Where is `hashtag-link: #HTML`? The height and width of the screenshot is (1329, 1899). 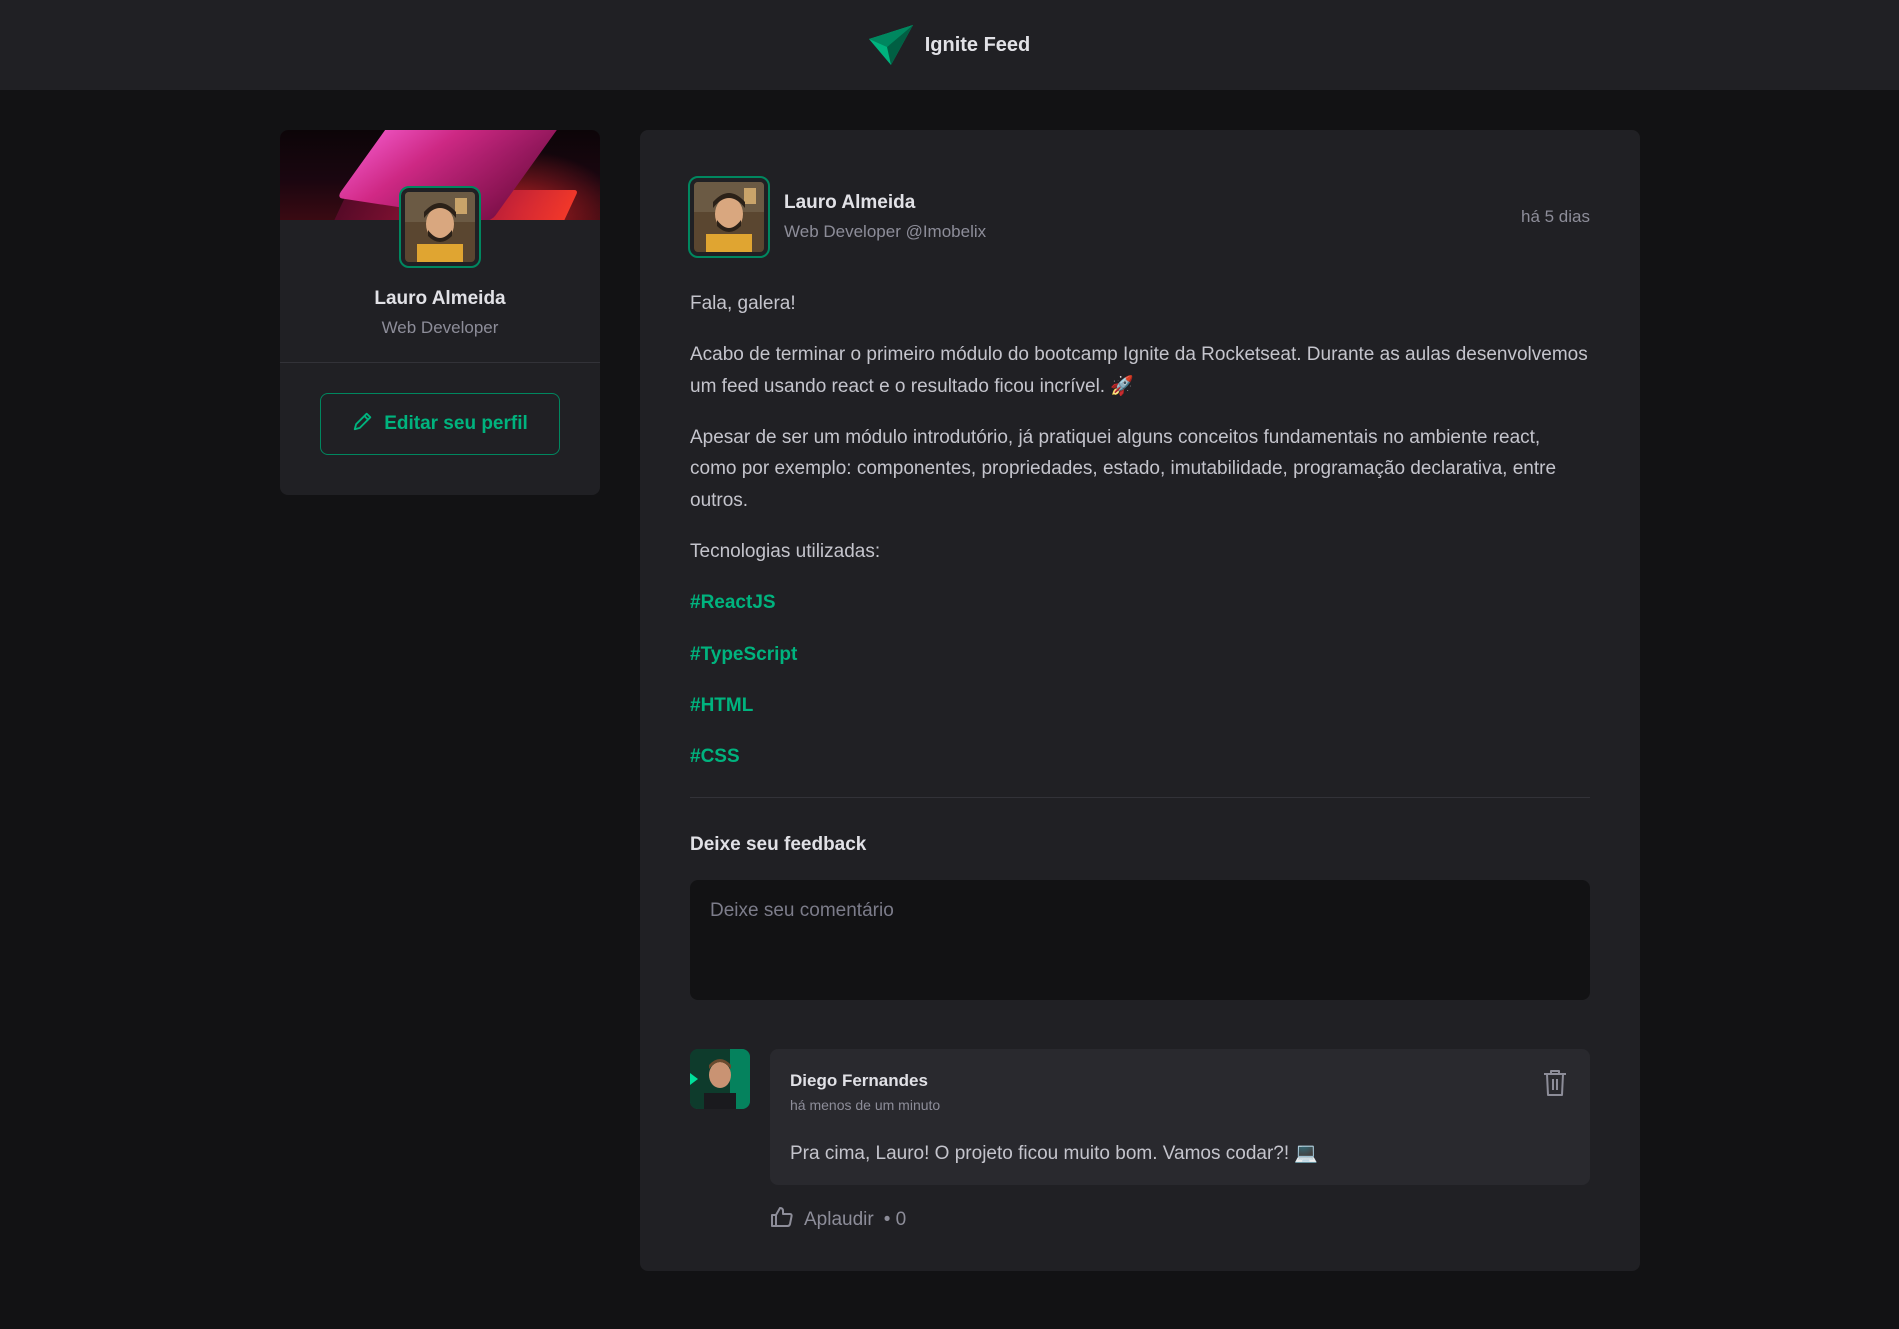
hashtag-link: #HTML is located at coordinates (1140, 705).